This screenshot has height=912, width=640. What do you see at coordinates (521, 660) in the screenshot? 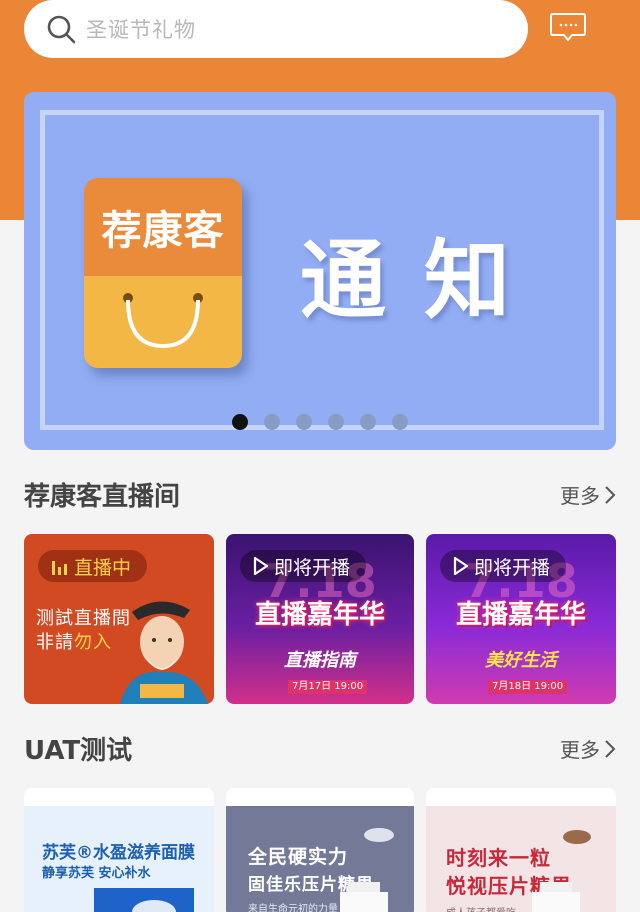
I see `carnival-subtitle: 美好生活` at bounding box center [521, 660].